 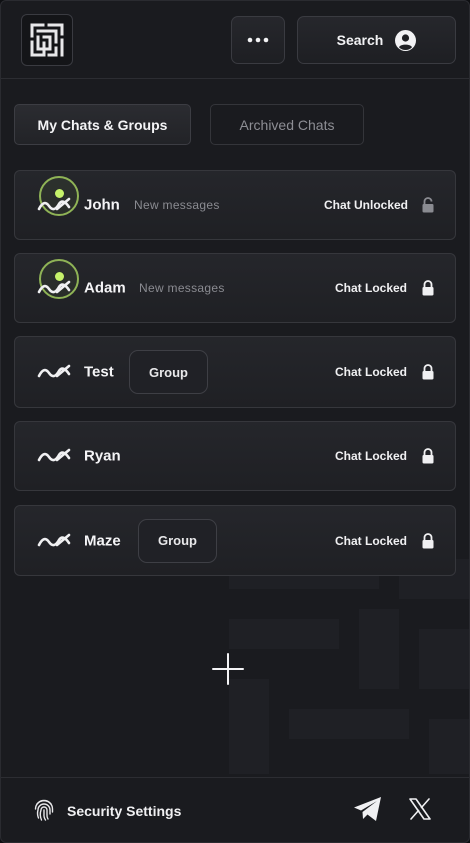 I want to click on chat-row-test: Test Group Chat Locked, so click(x=235, y=372).